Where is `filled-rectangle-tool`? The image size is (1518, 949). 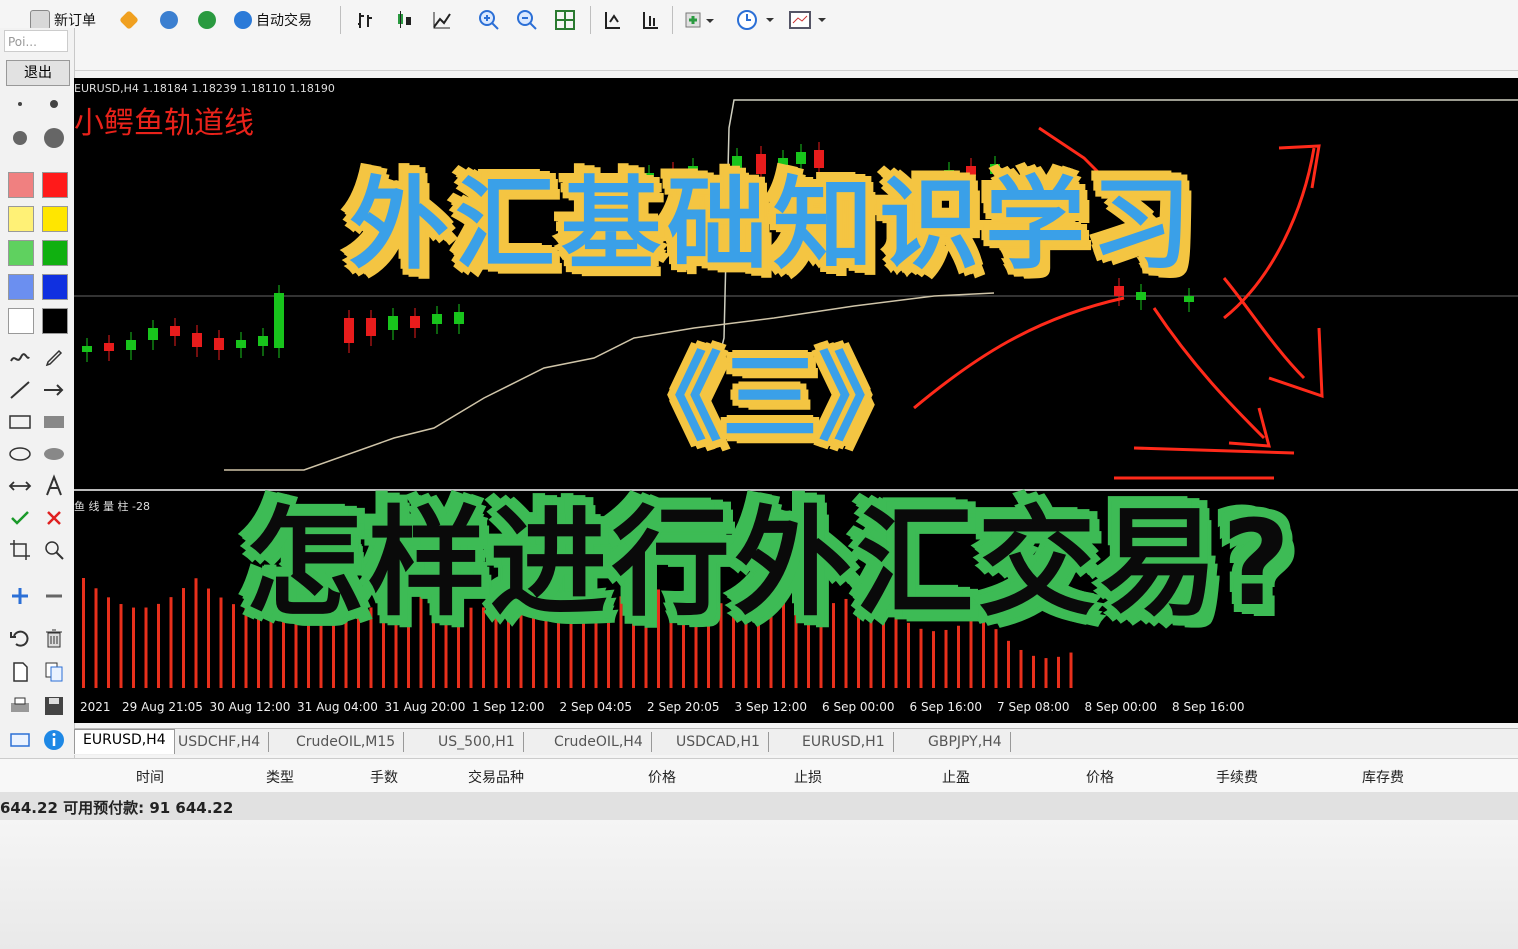 filled-rectangle-tool is located at coordinates (54, 422).